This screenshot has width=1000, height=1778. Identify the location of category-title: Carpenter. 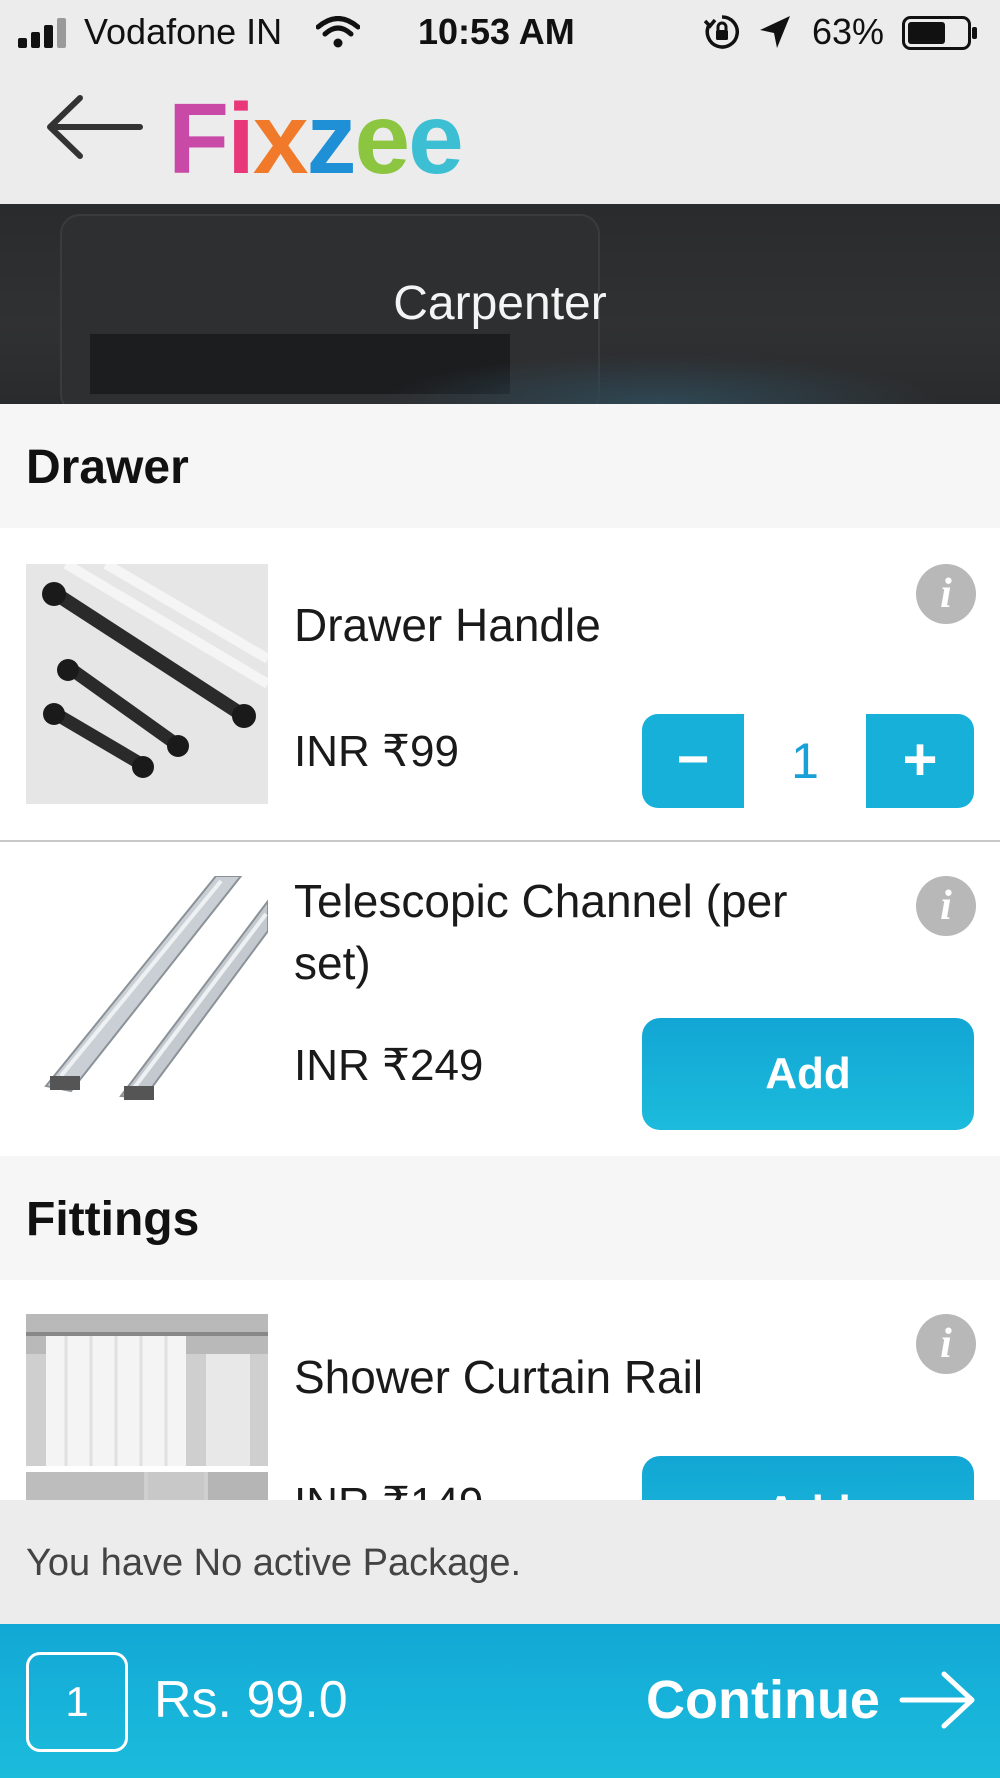
(500, 303).